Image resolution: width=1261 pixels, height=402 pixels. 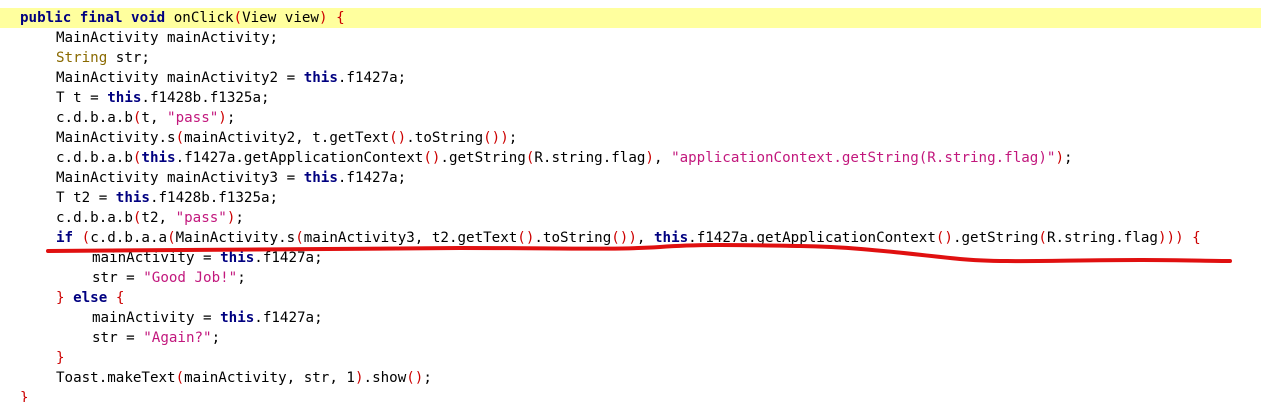 I want to click on code-token: String, so click(x=82, y=58).